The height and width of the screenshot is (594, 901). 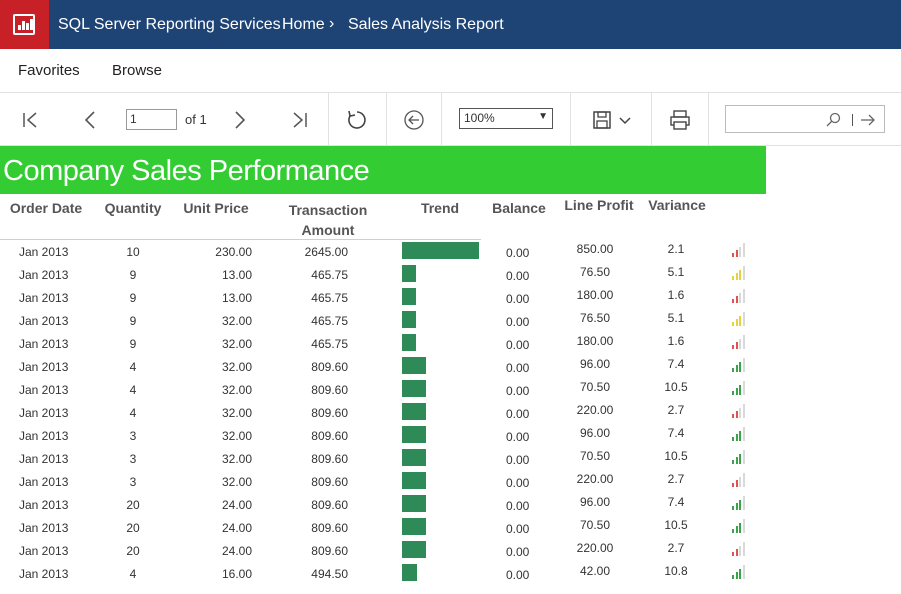 I want to click on export-dropdown-chevron-icon, so click(x=625, y=121).